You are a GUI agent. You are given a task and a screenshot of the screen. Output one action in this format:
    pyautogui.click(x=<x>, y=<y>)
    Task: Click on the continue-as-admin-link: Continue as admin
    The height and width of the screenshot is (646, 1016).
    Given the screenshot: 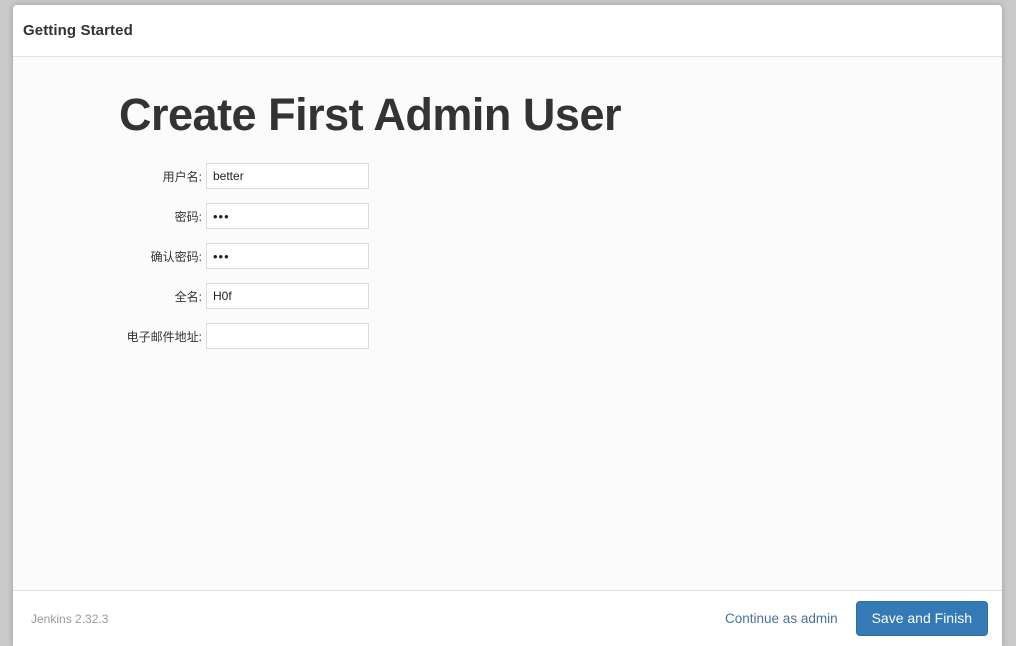 What is the action you would take?
    pyautogui.click(x=781, y=618)
    